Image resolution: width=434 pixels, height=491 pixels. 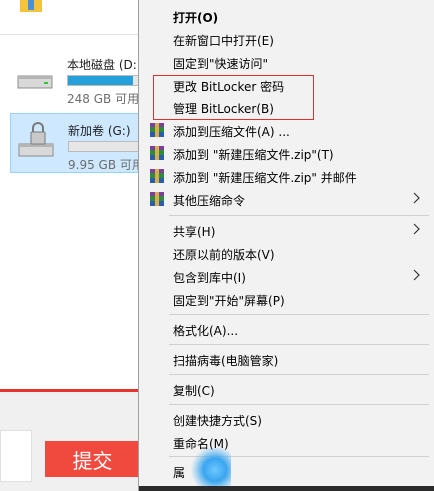 What do you see at coordinates (286, 471) in the screenshot?
I see `menu-item-properties: 属` at bounding box center [286, 471].